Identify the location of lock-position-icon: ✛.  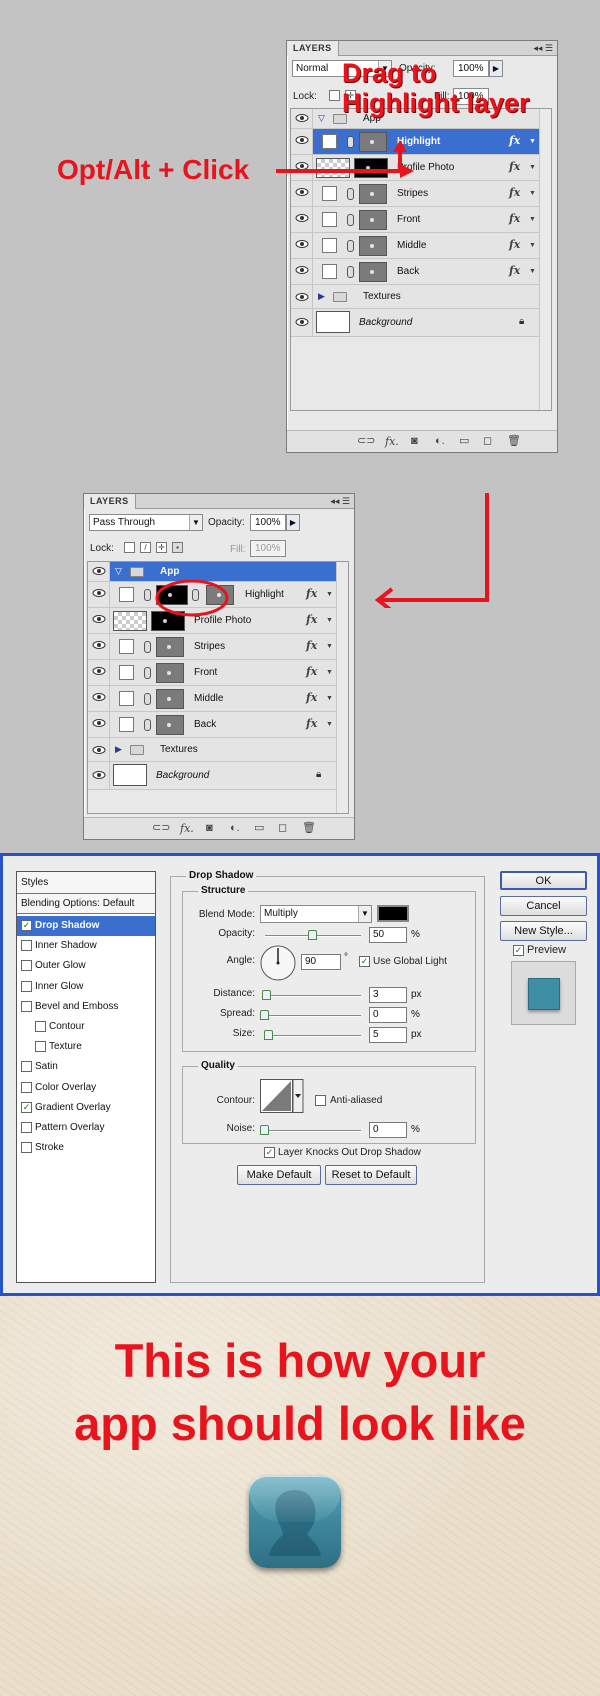
(161, 547).